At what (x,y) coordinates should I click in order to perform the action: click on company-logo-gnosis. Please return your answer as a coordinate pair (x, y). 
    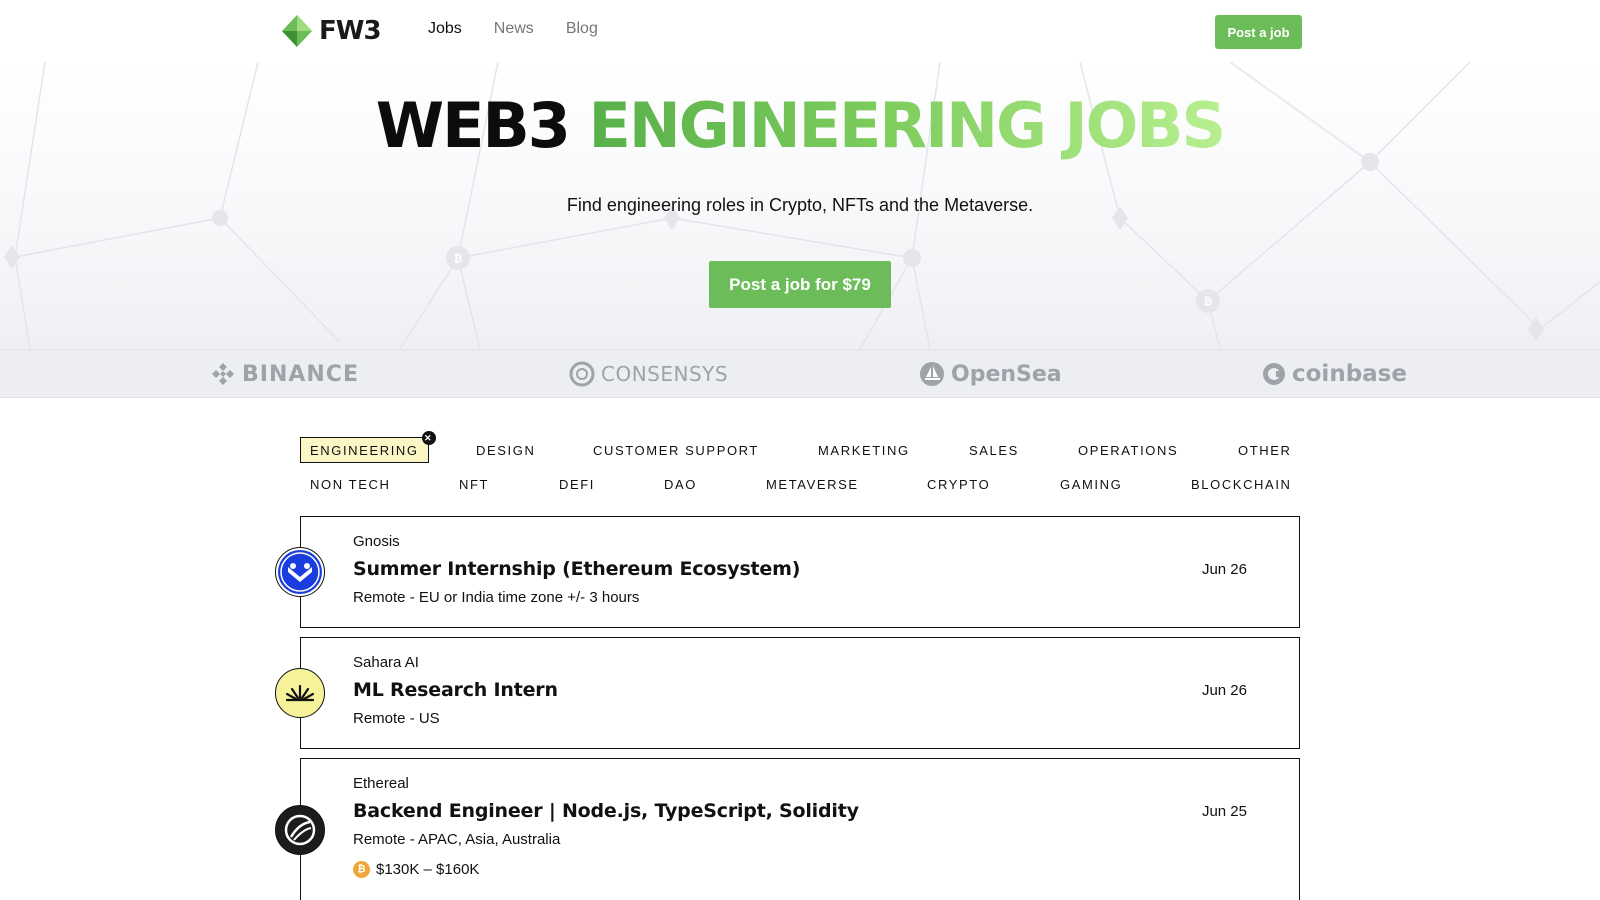
    Looking at the image, I should click on (300, 572).